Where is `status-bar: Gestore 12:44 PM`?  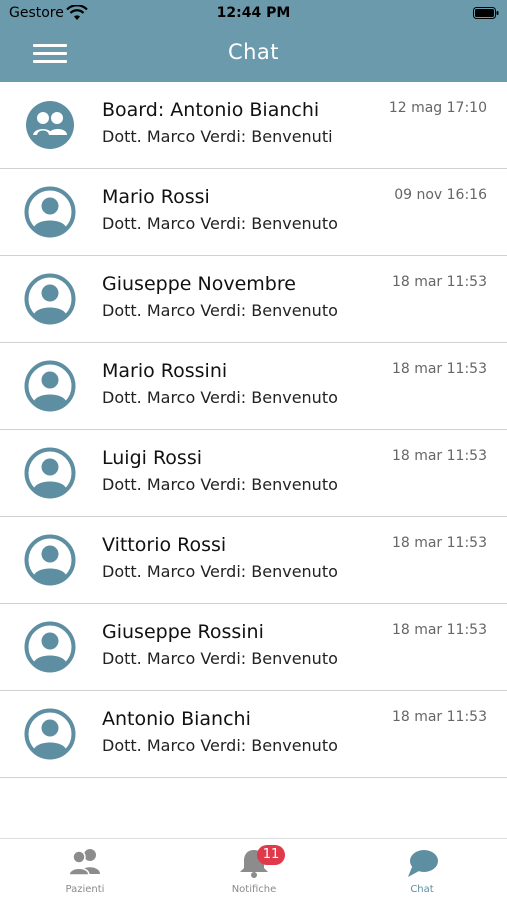 status-bar: Gestore 12:44 PM is located at coordinates (253, 14).